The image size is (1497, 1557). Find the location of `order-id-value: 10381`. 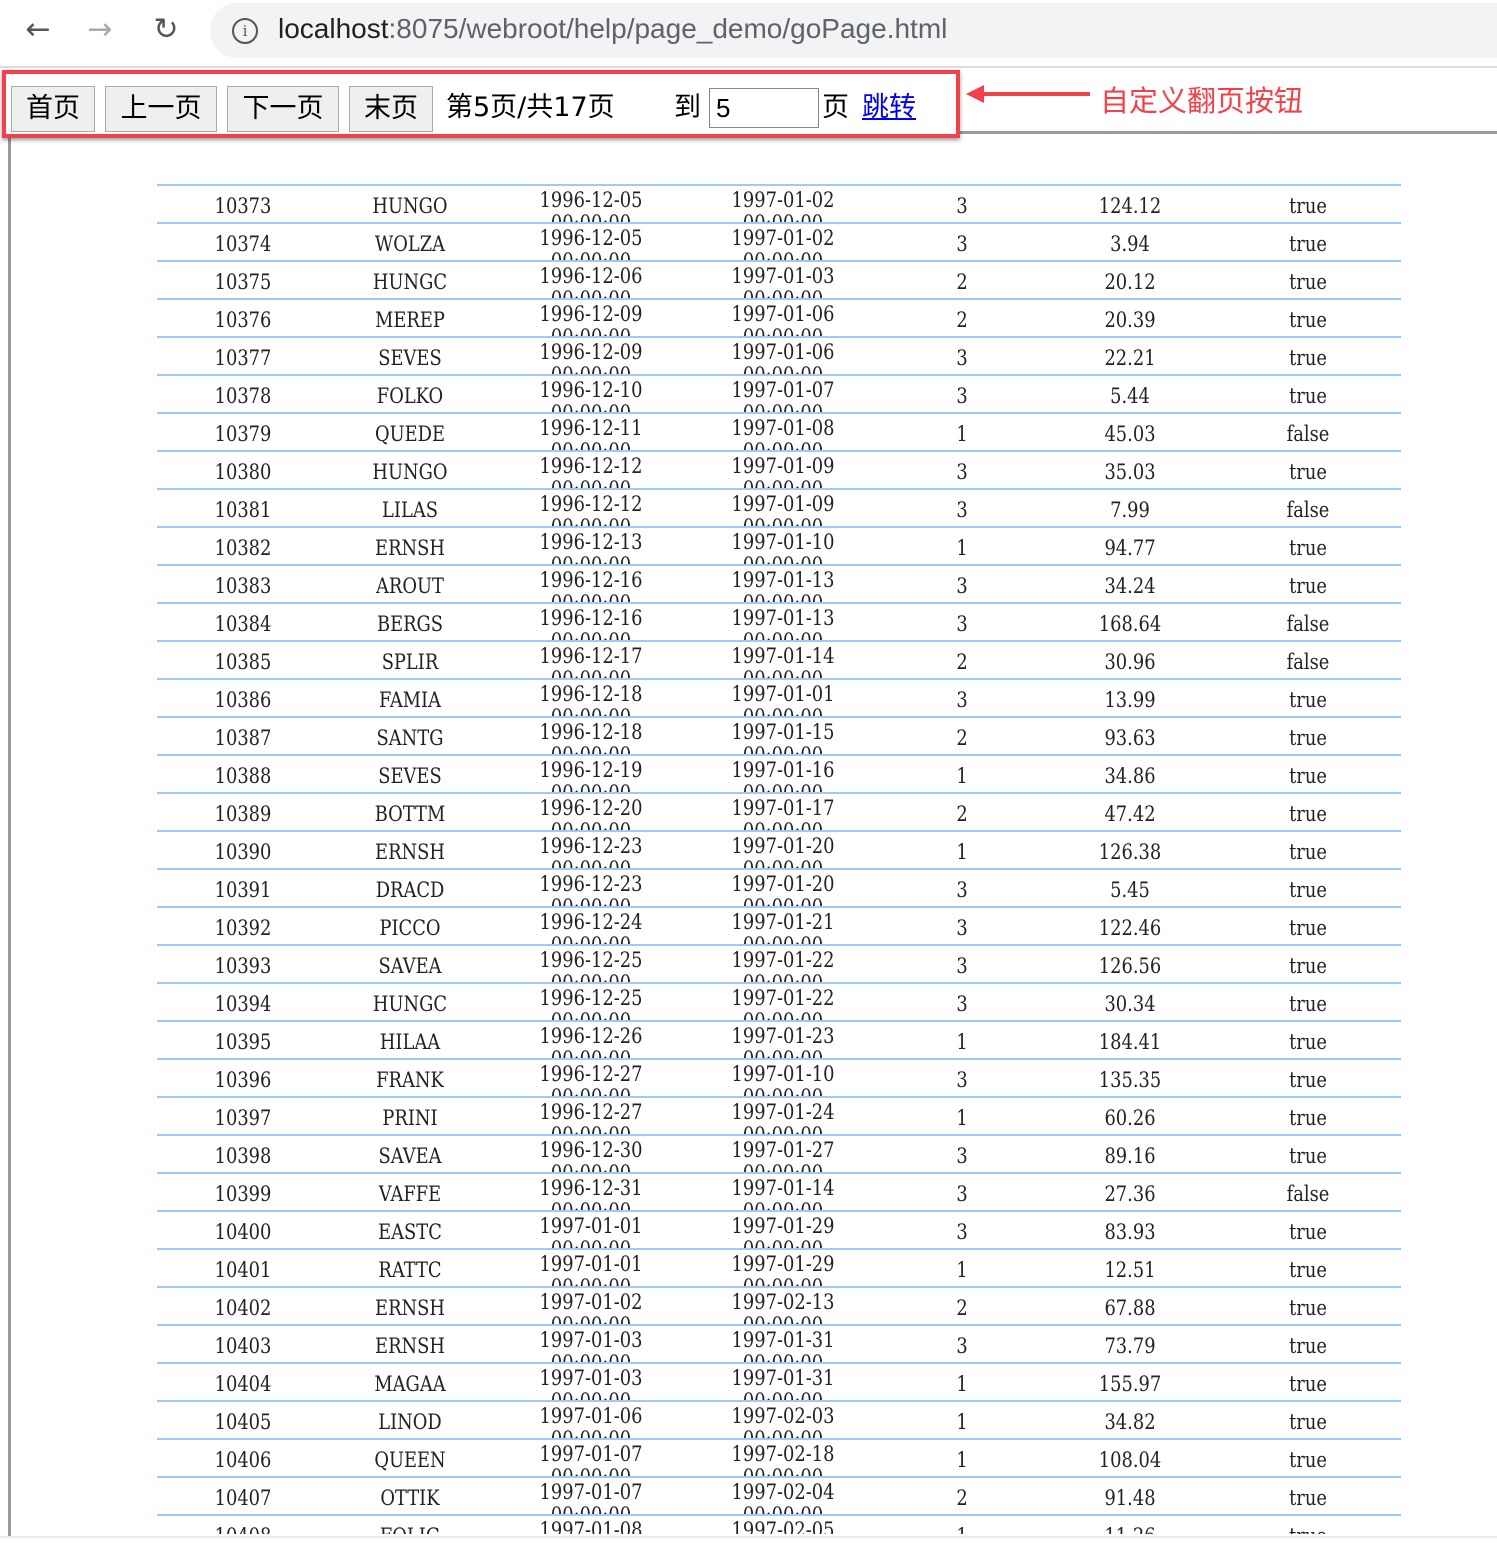

order-id-value: 10381 is located at coordinates (243, 510).